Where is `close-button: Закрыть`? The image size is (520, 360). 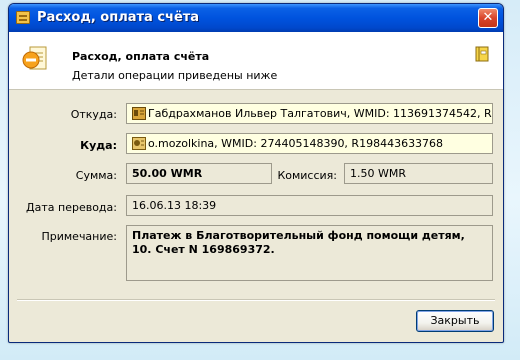
close-button: Закрыть is located at coordinates (455, 321).